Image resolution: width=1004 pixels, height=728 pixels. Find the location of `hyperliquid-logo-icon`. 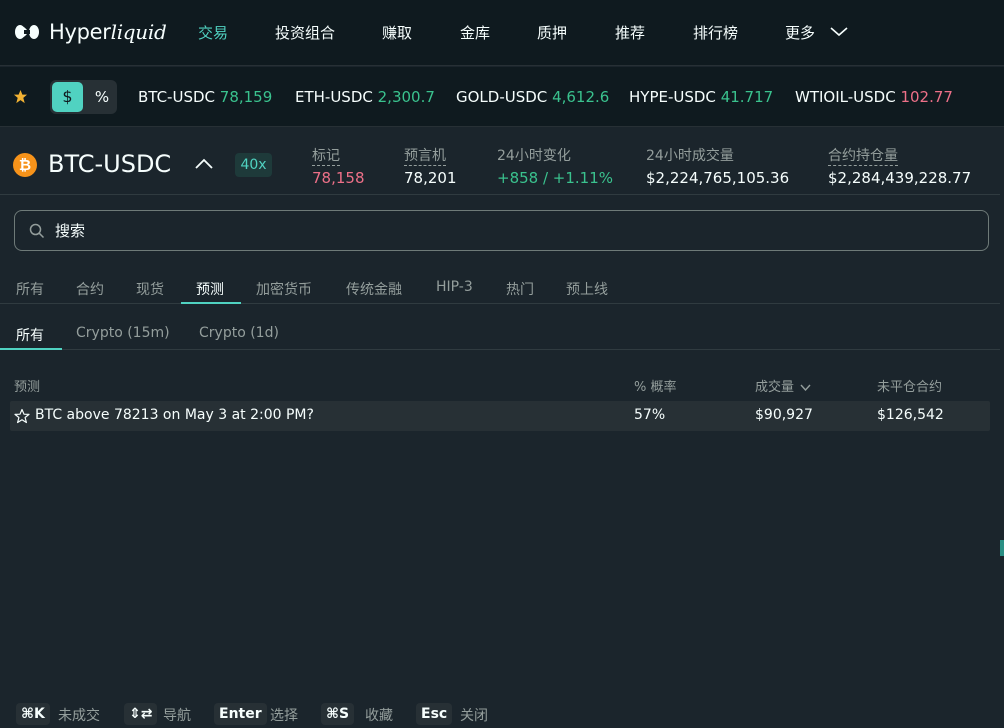

hyperliquid-logo-icon is located at coordinates (27, 32).